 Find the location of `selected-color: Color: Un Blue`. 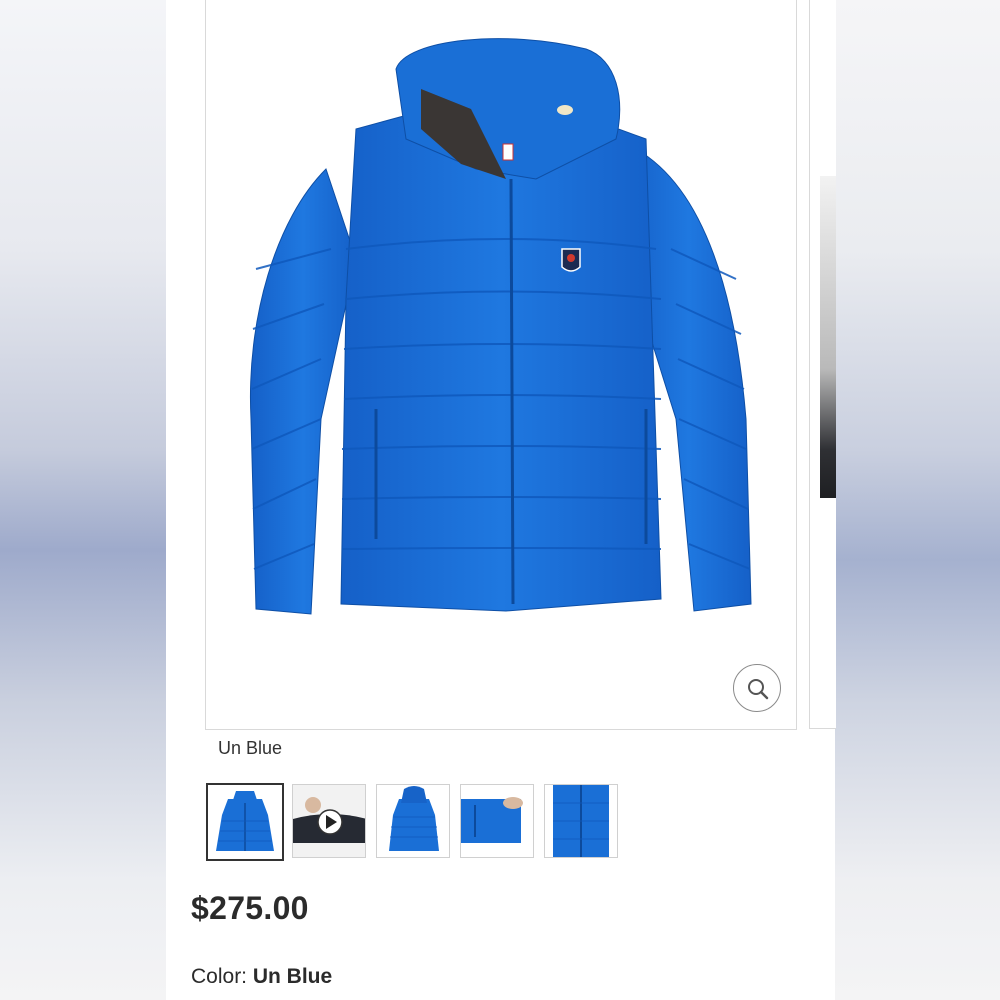

selected-color: Color: Un Blue is located at coordinates (261, 977).